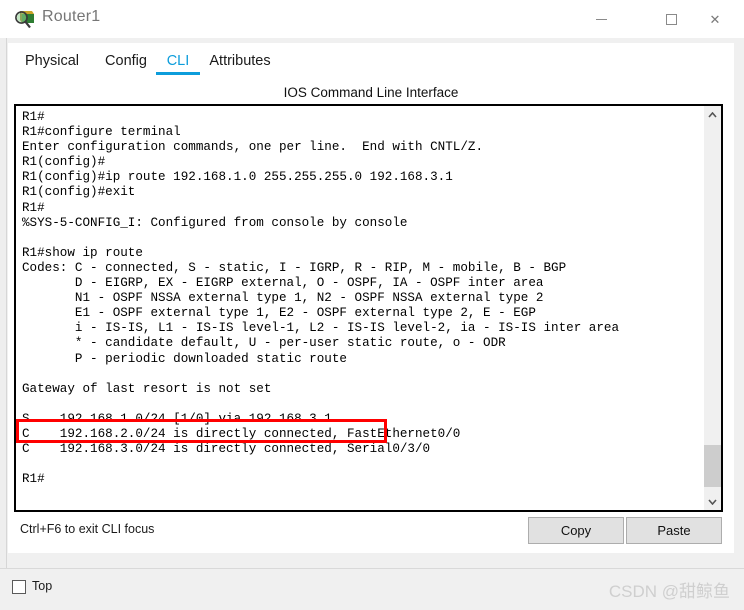 The height and width of the screenshot is (610, 744). I want to click on paste-button: Paste, so click(674, 530).